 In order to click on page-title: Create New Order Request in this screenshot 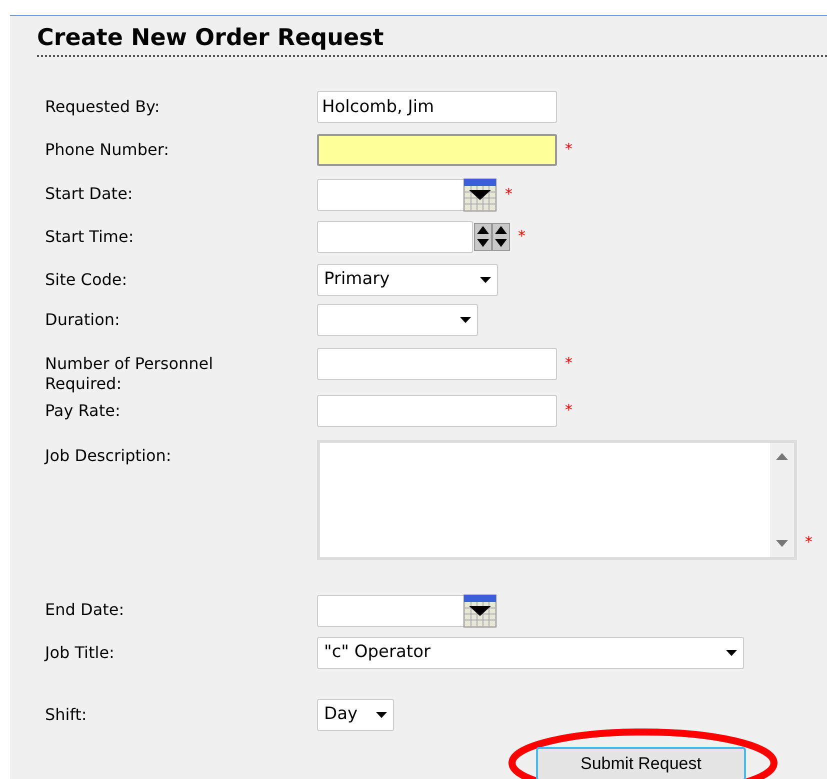, I will do `click(211, 38)`.